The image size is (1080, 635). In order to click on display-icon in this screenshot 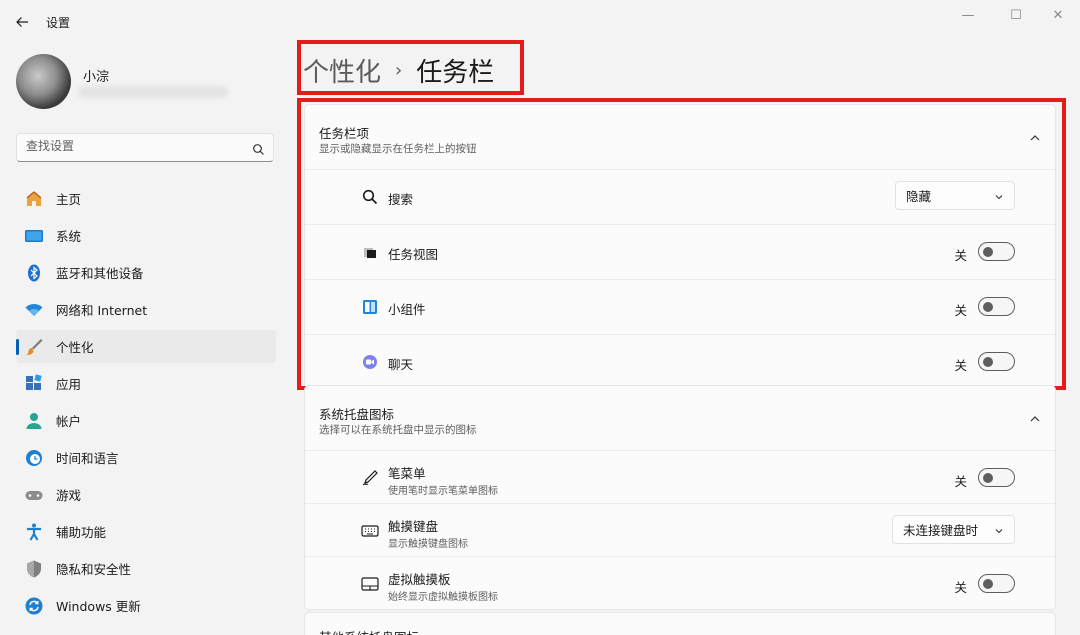, I will do `click(34, 236)`.